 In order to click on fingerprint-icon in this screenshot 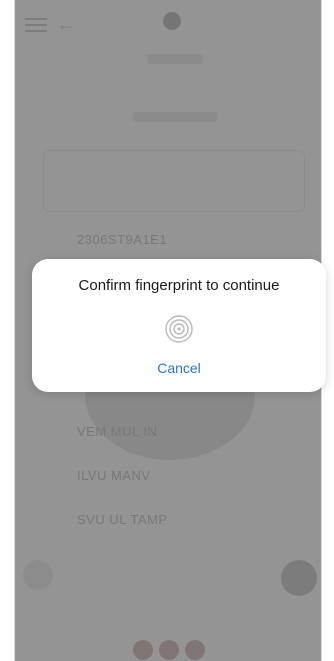, I will do `click(179, 329)`.